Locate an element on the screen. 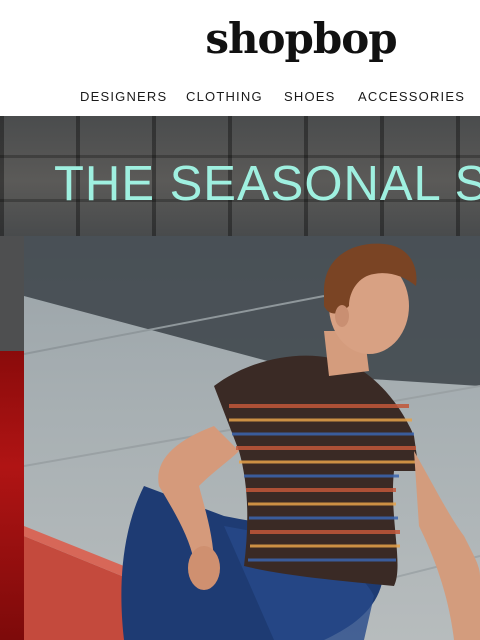 The image size is (480, 640). brand-logo: shopbop is located at coordinates (240, 38).